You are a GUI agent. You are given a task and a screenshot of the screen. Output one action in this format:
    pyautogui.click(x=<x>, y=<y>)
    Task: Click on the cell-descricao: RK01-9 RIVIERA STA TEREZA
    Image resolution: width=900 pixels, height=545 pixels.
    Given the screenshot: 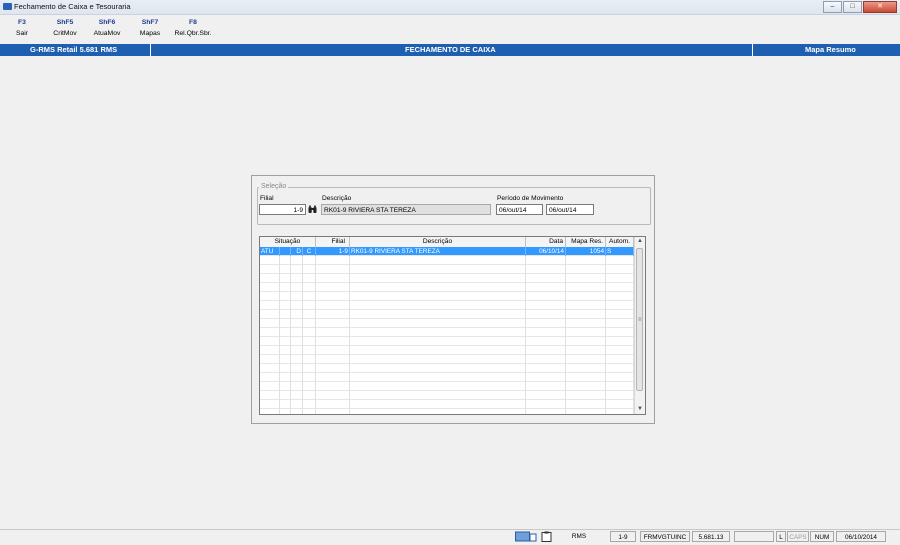 What is the action you would take?
    pyautogui.click(x=438, y=251)
    